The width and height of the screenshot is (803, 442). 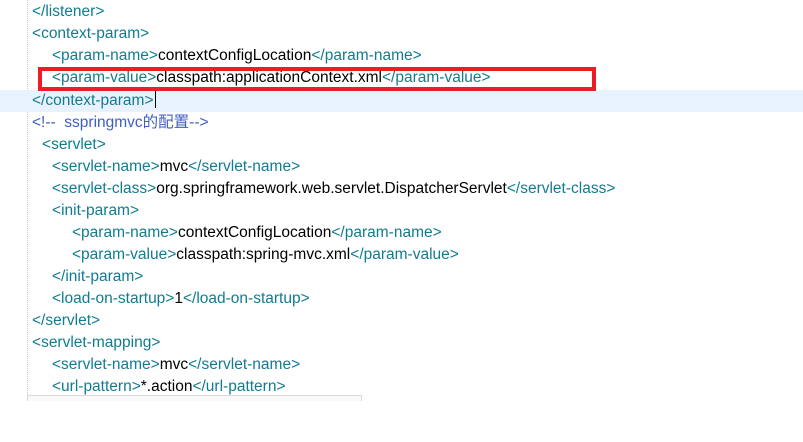 I want to click on open-tag: <url-pattern>, so click(x=96, y=386).